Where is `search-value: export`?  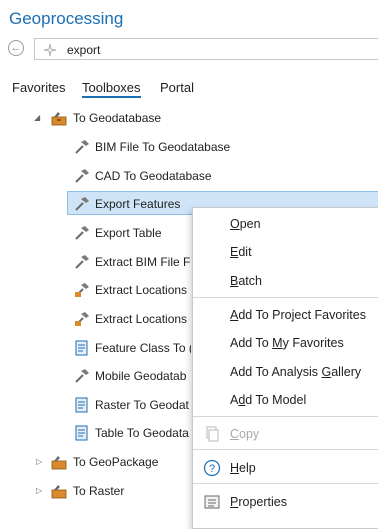 search-value: export is located at coordinates (84, 50).